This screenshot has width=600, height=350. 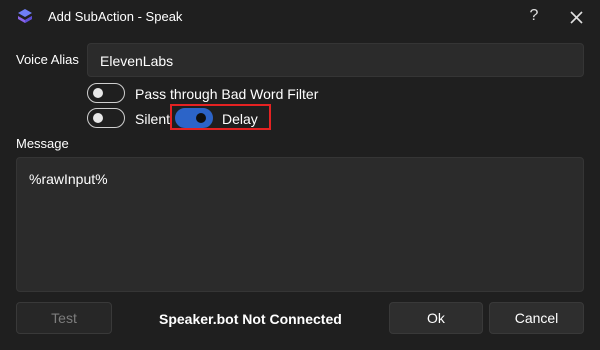 I want to click on bad-word-filter-toggle, so click(x=106, y=93).